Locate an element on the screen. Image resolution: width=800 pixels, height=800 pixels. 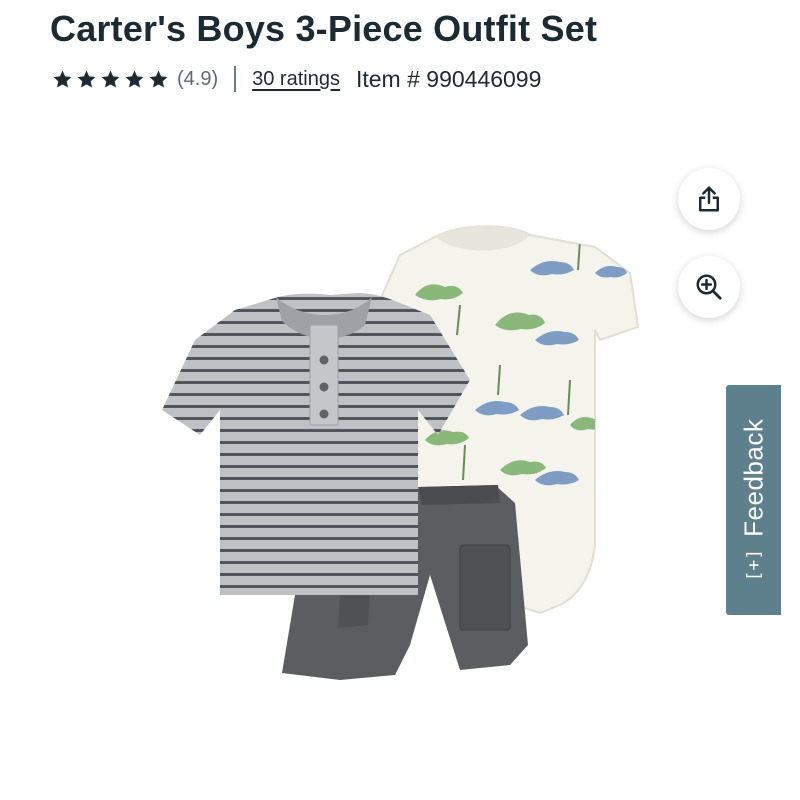
feedback-label: Feedback is located at coordinates (753, 477).